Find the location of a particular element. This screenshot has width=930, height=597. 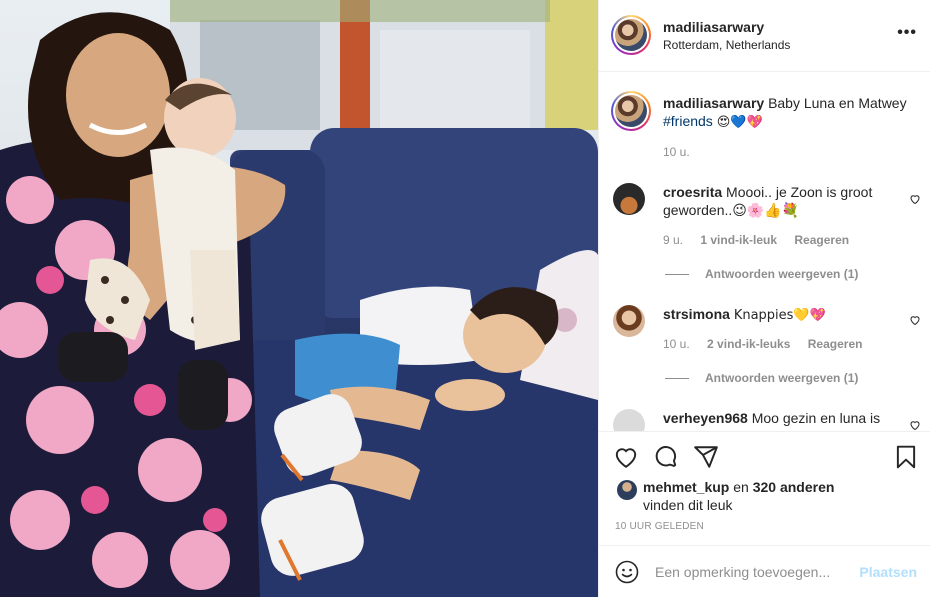

comment-time: 9 u. is located at coordinates (673, 240).